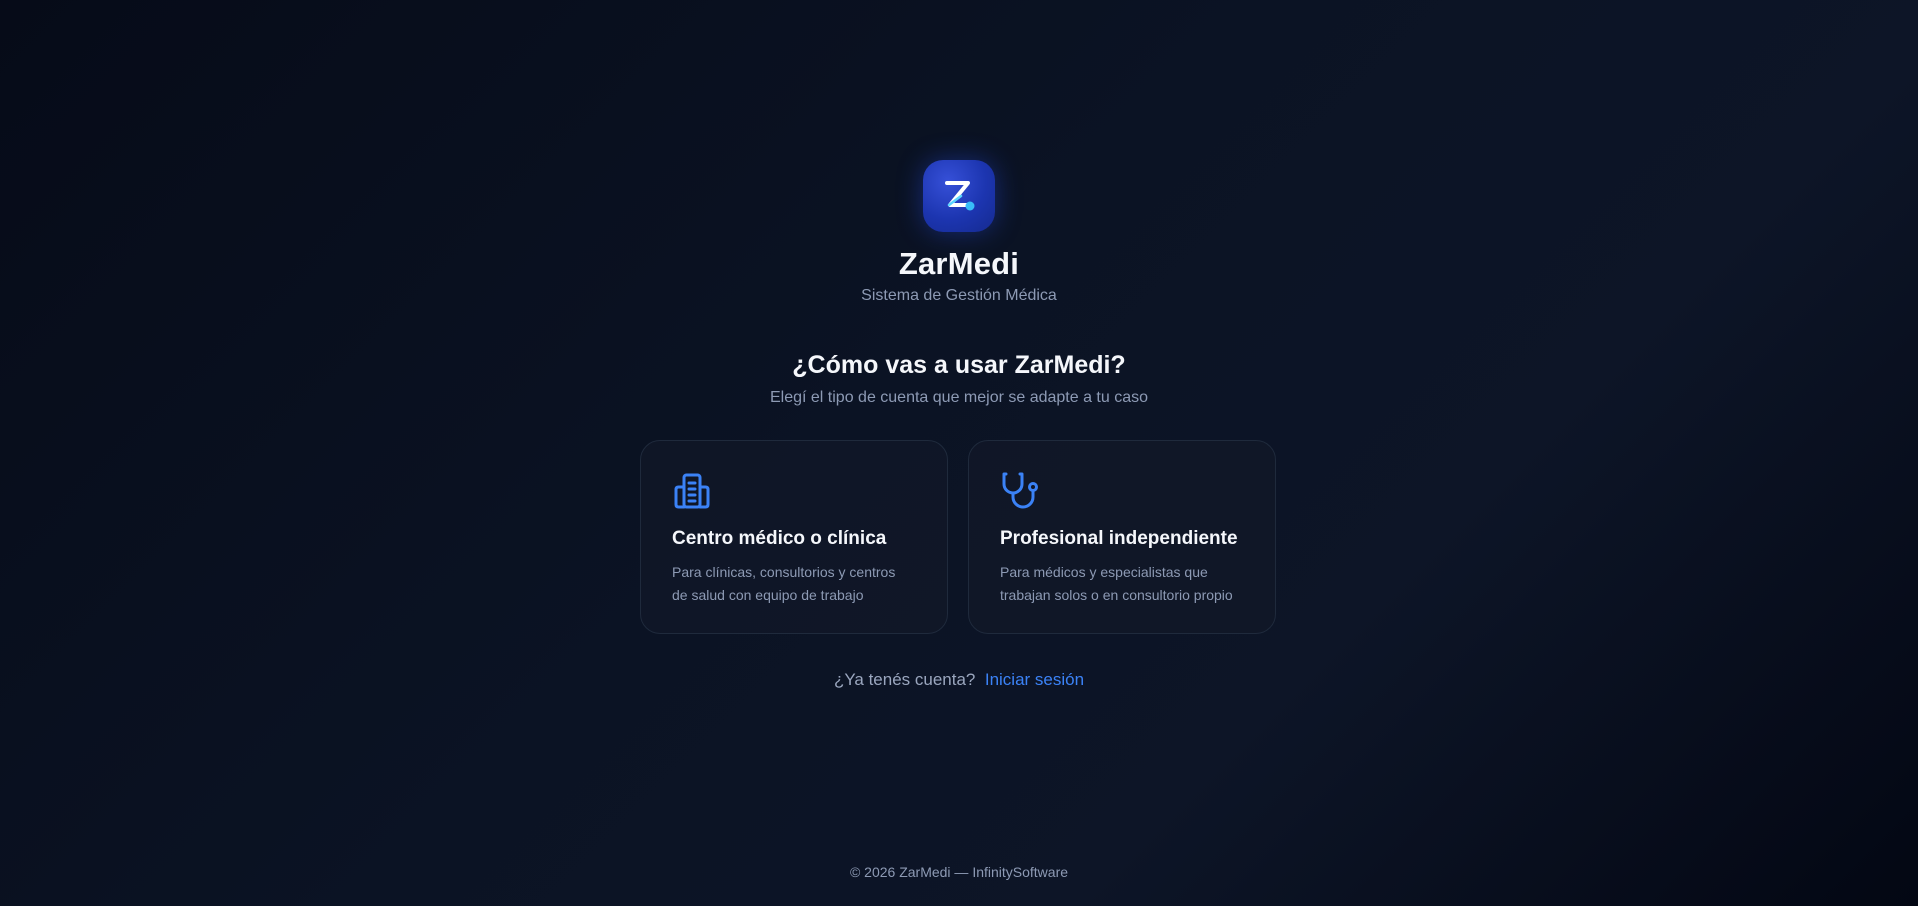 The height and width of the screenshot is (906, 1918). I want to click on app-tagline: Sistema de Gestión Médica, so click(959, 295).